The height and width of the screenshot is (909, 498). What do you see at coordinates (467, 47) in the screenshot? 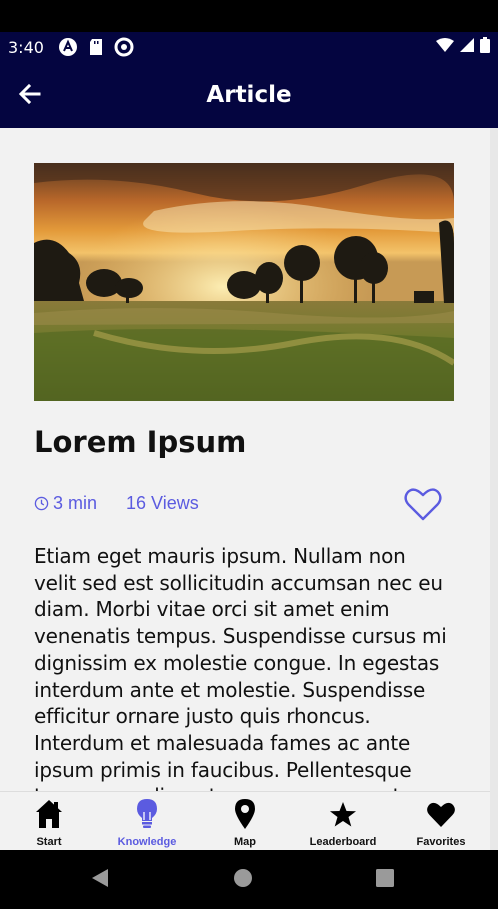
I see `signal-icon` at bounding box center [467, 47].